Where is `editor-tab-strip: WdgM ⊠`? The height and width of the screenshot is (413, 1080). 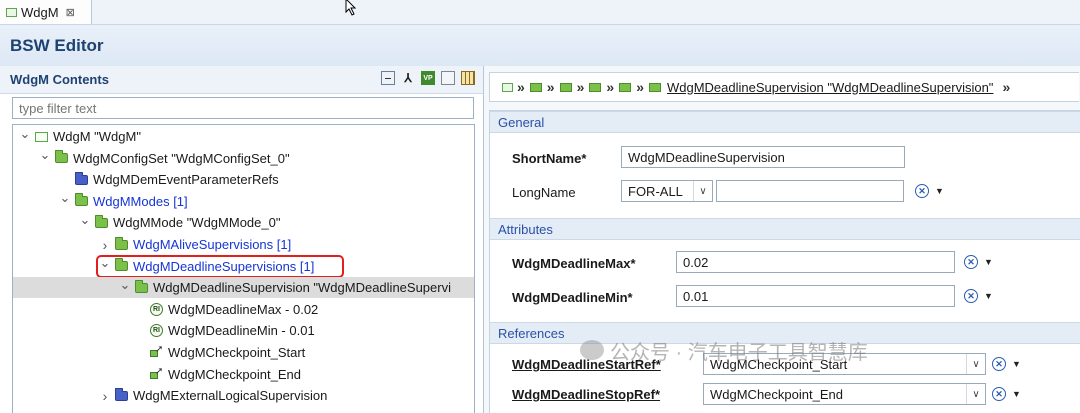
editor-tab-strip: WdgM ⊠ is located at coordinates (540, 12).